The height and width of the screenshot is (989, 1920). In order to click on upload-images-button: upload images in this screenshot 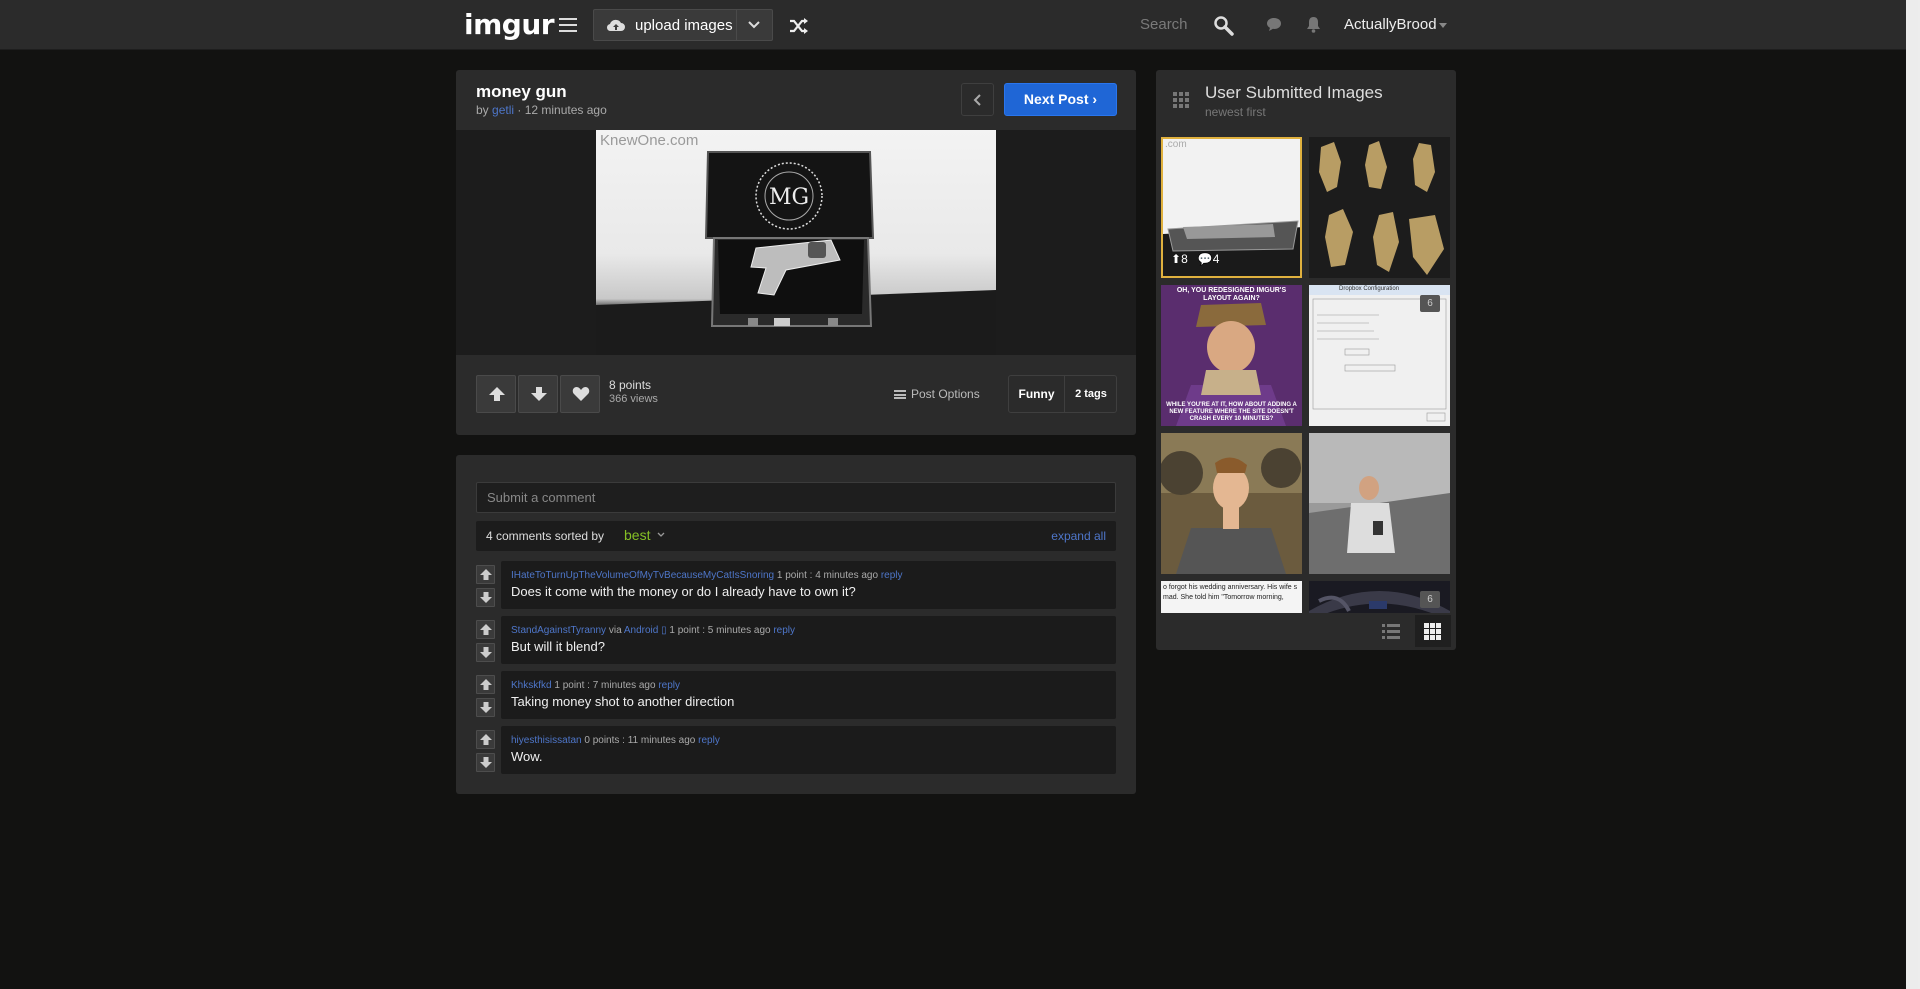, I will do `click(683, 25)`.